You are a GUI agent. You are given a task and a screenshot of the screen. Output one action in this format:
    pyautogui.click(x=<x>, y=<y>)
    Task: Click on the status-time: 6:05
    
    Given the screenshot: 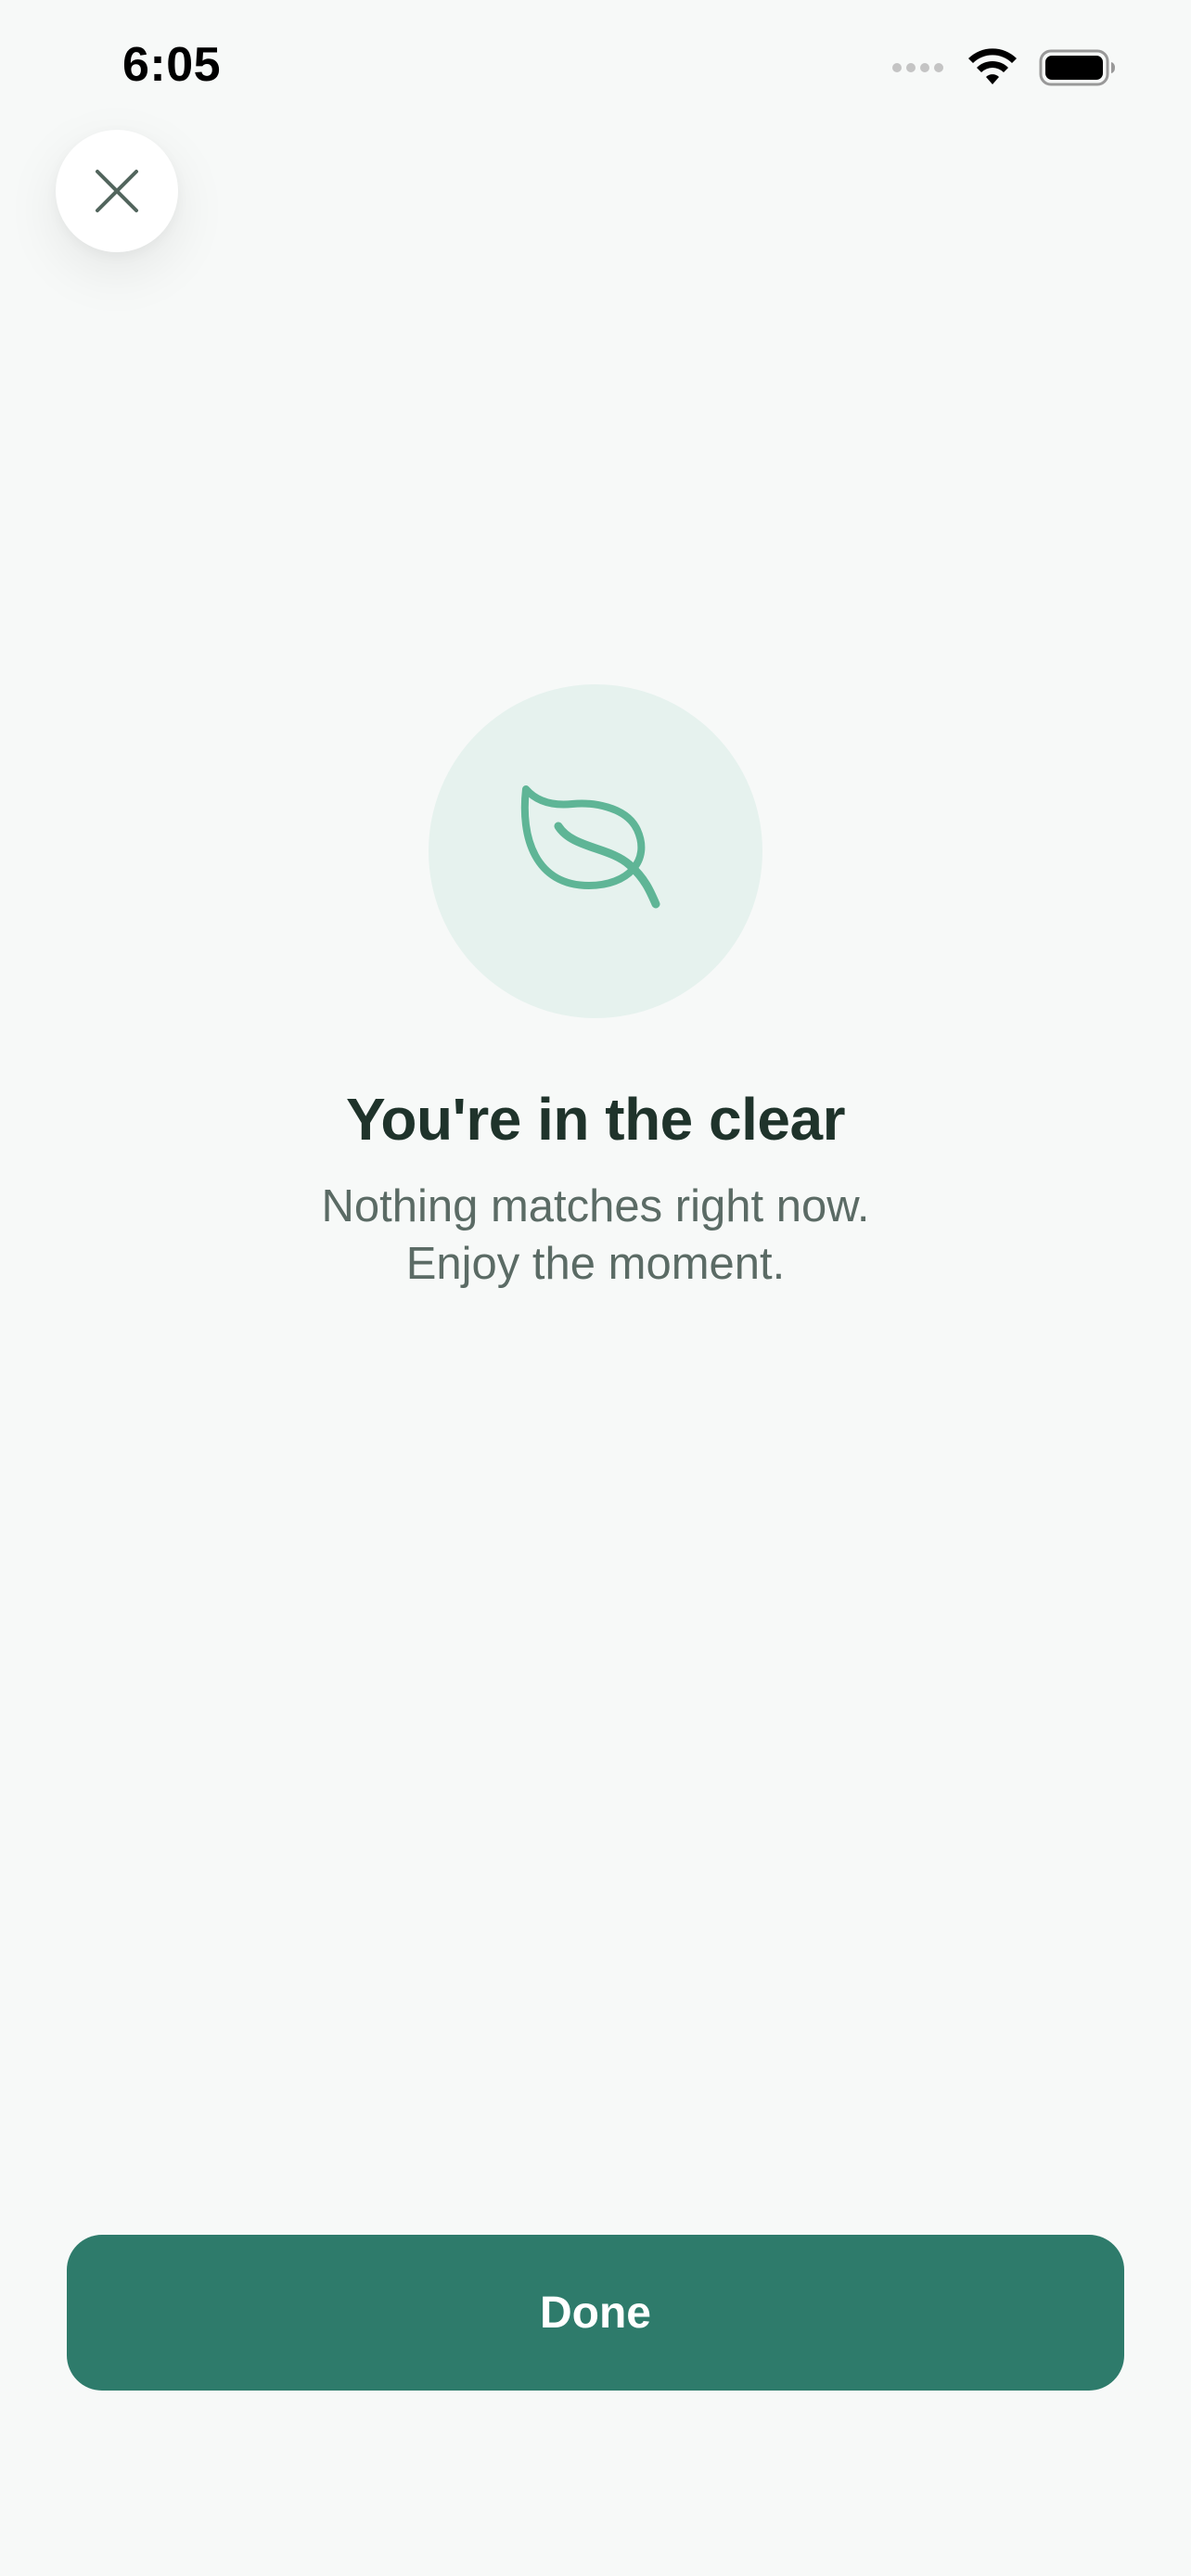 What is the action you would take?
    pyautogui.click(x=172, y=65)
    